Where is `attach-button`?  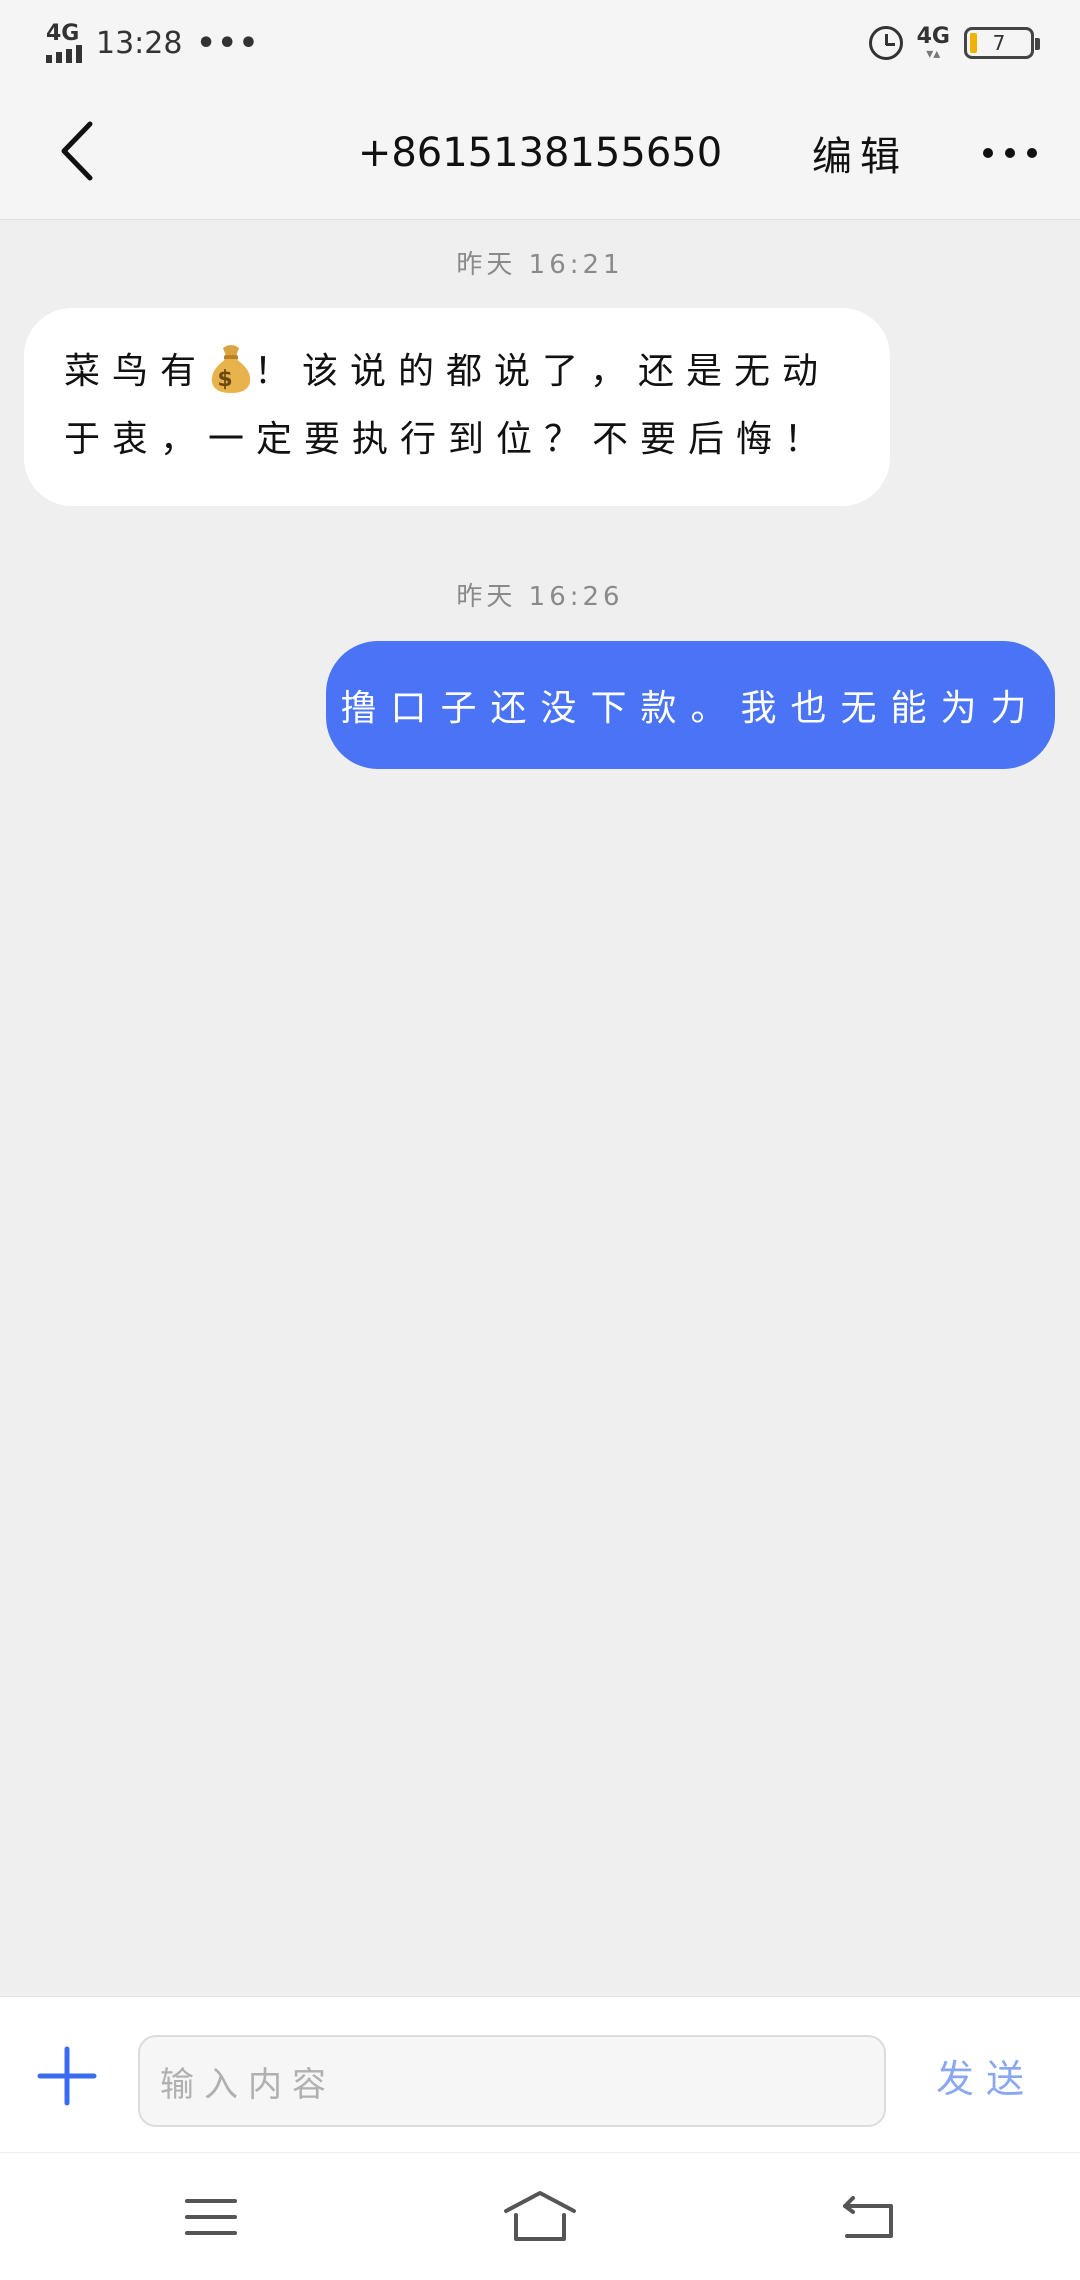
attach-button is located at coordinates (67, 2076).